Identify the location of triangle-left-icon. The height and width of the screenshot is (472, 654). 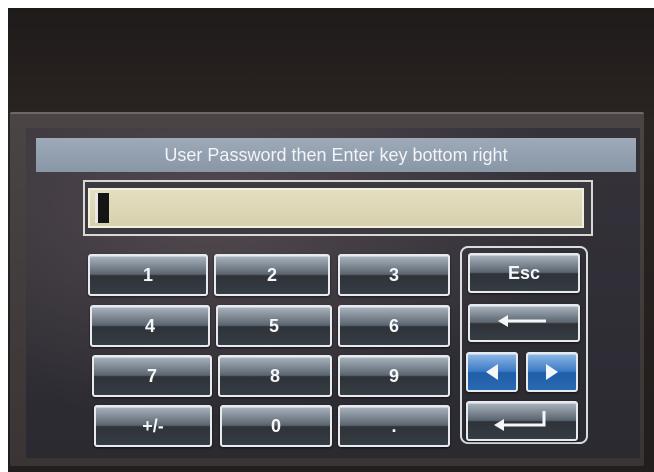
(492, 372).